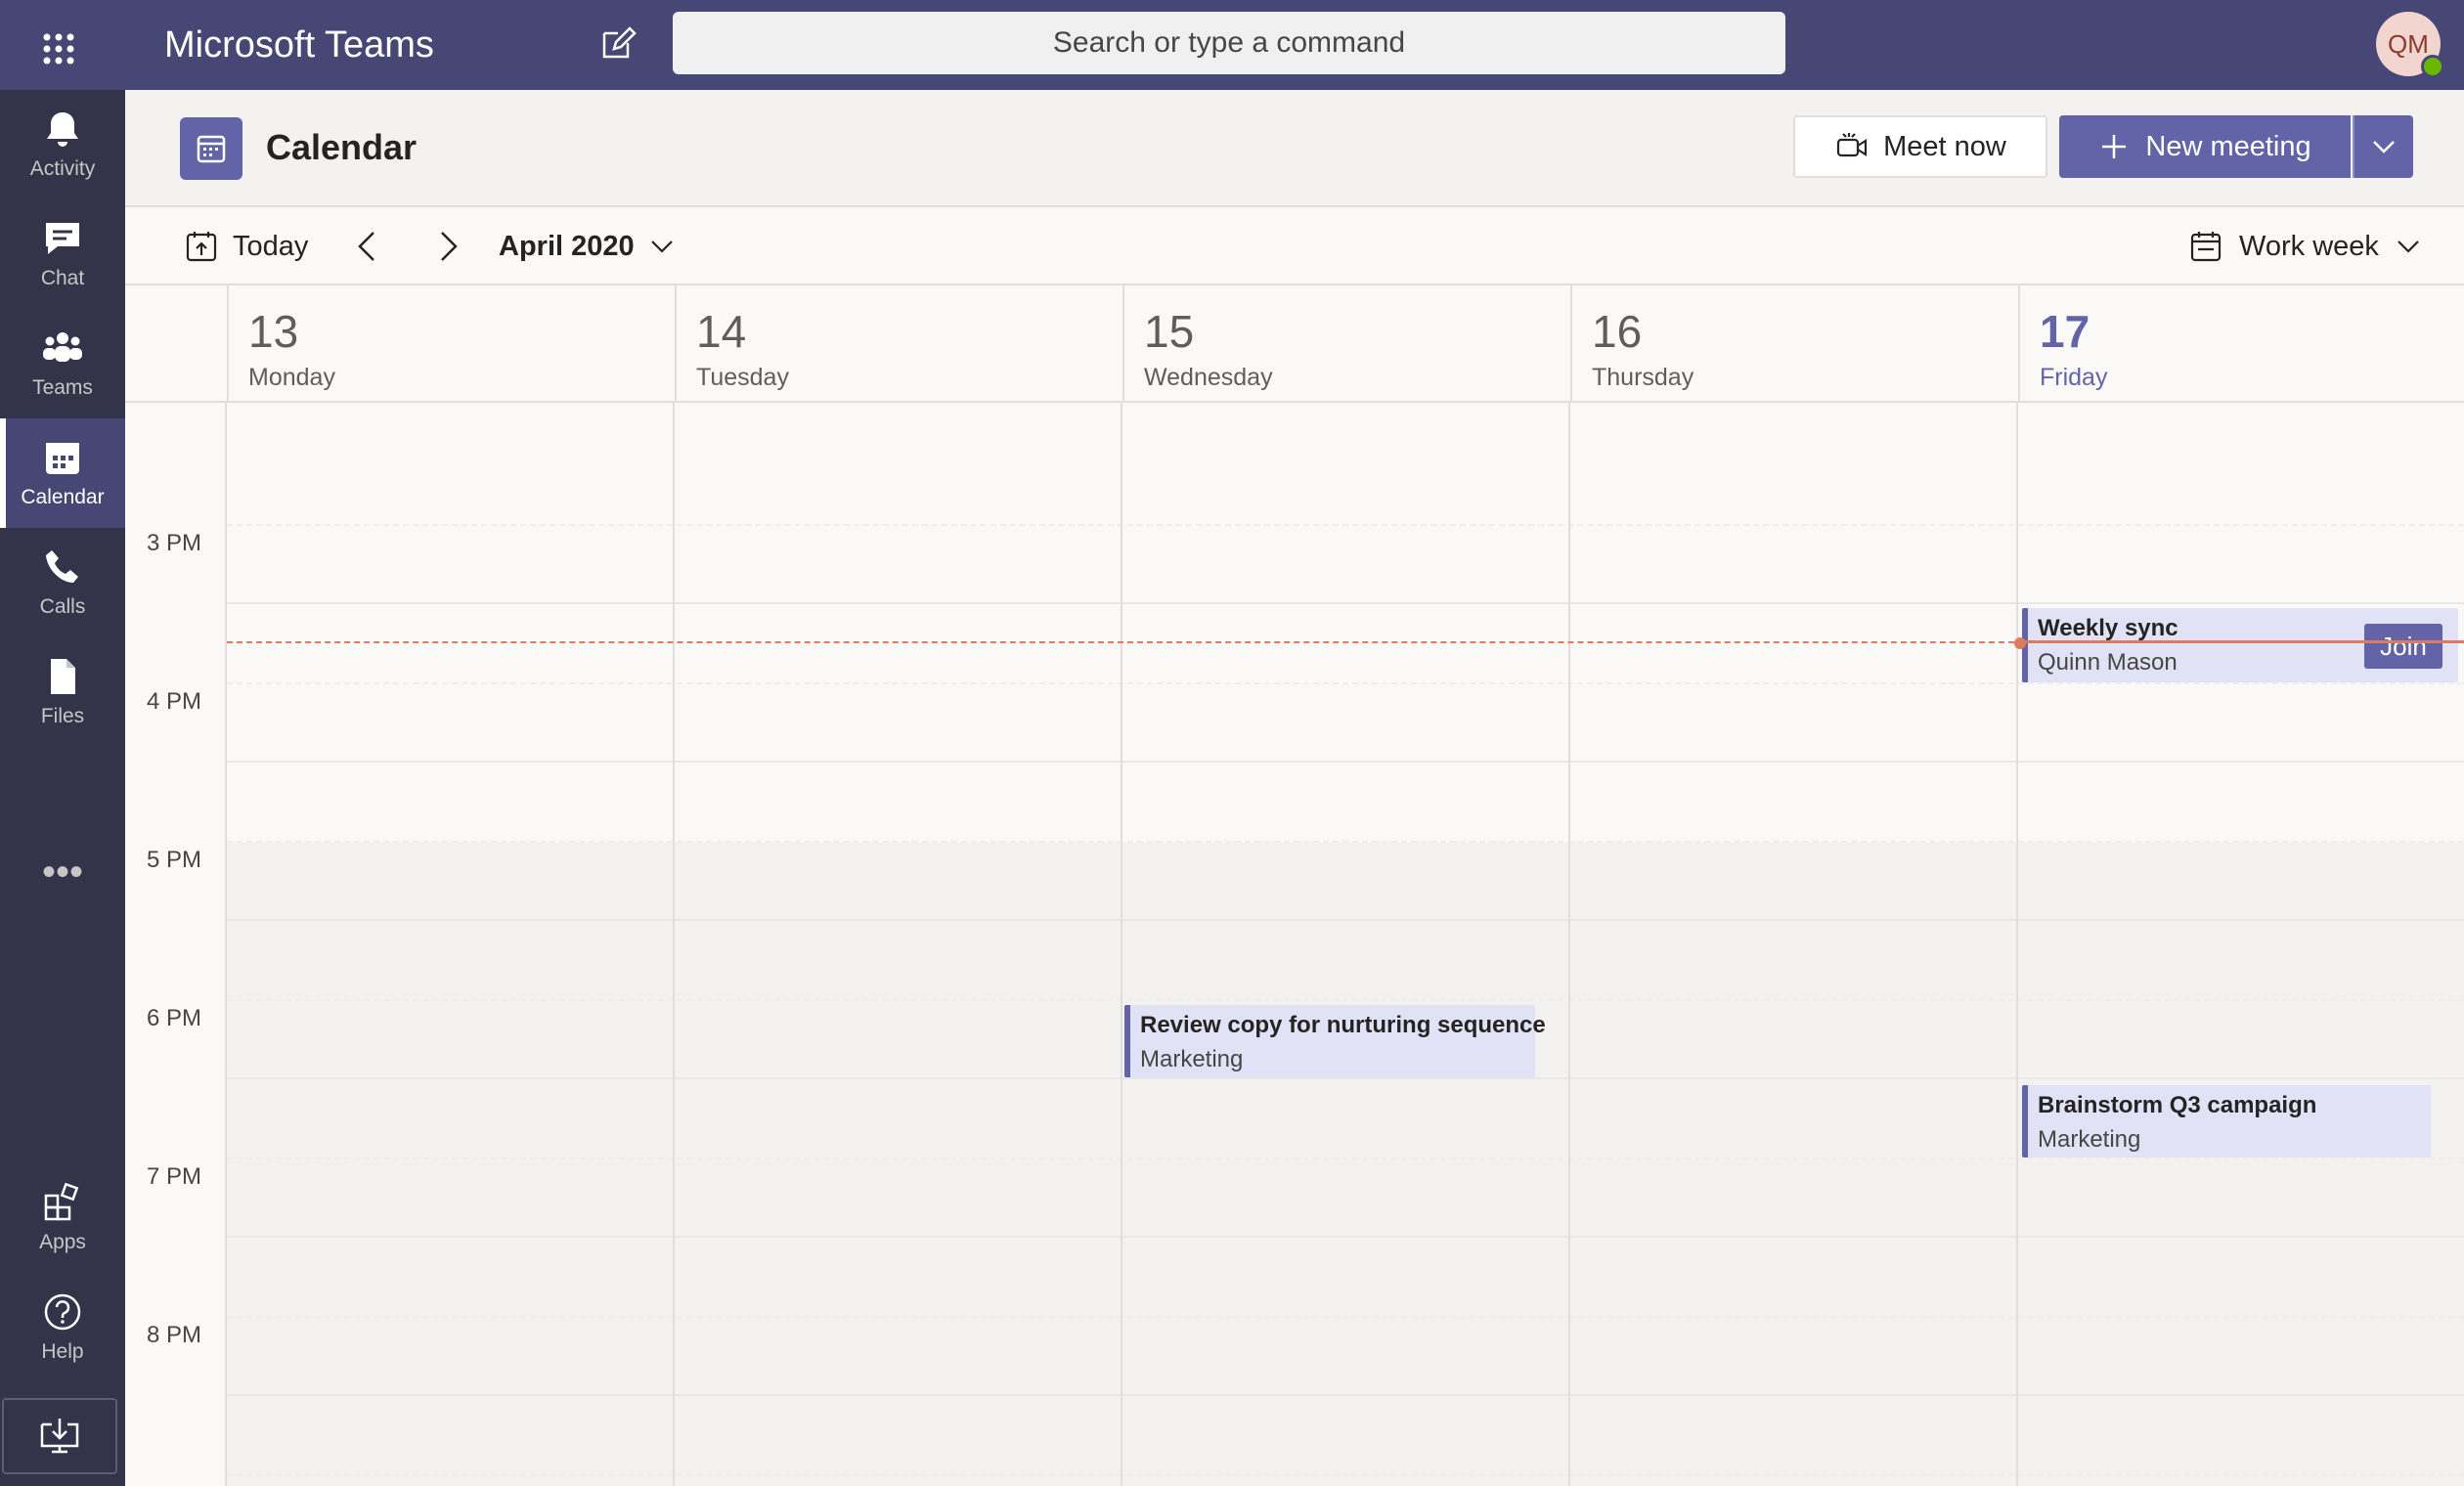 Image resolution: width=2464 pixels, height=1486 pixels. I want to click on view-switcher: Work week, so click(2305, 246).